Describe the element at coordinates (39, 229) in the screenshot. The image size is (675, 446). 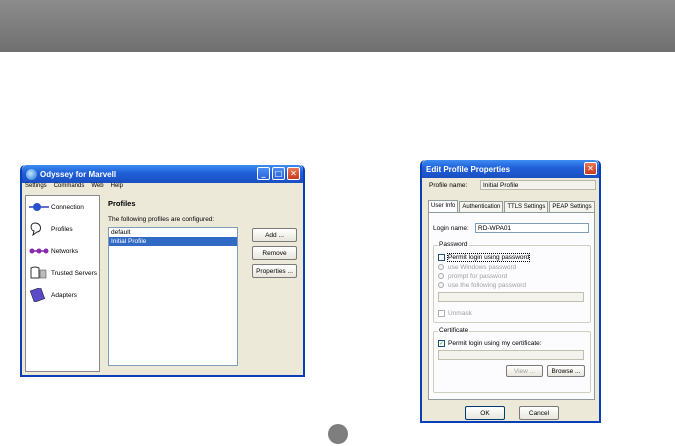
I see `profiles-icon` at that location.